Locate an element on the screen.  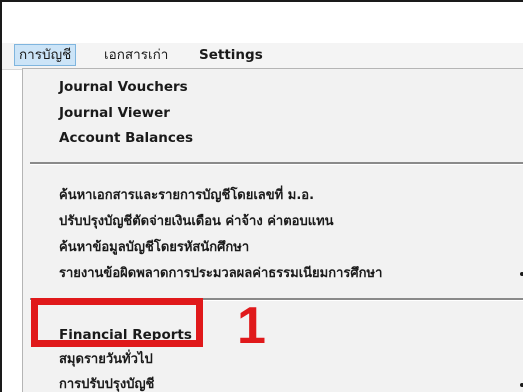
menu-accounting: การบัญชี is located at coordinates (45, 55).